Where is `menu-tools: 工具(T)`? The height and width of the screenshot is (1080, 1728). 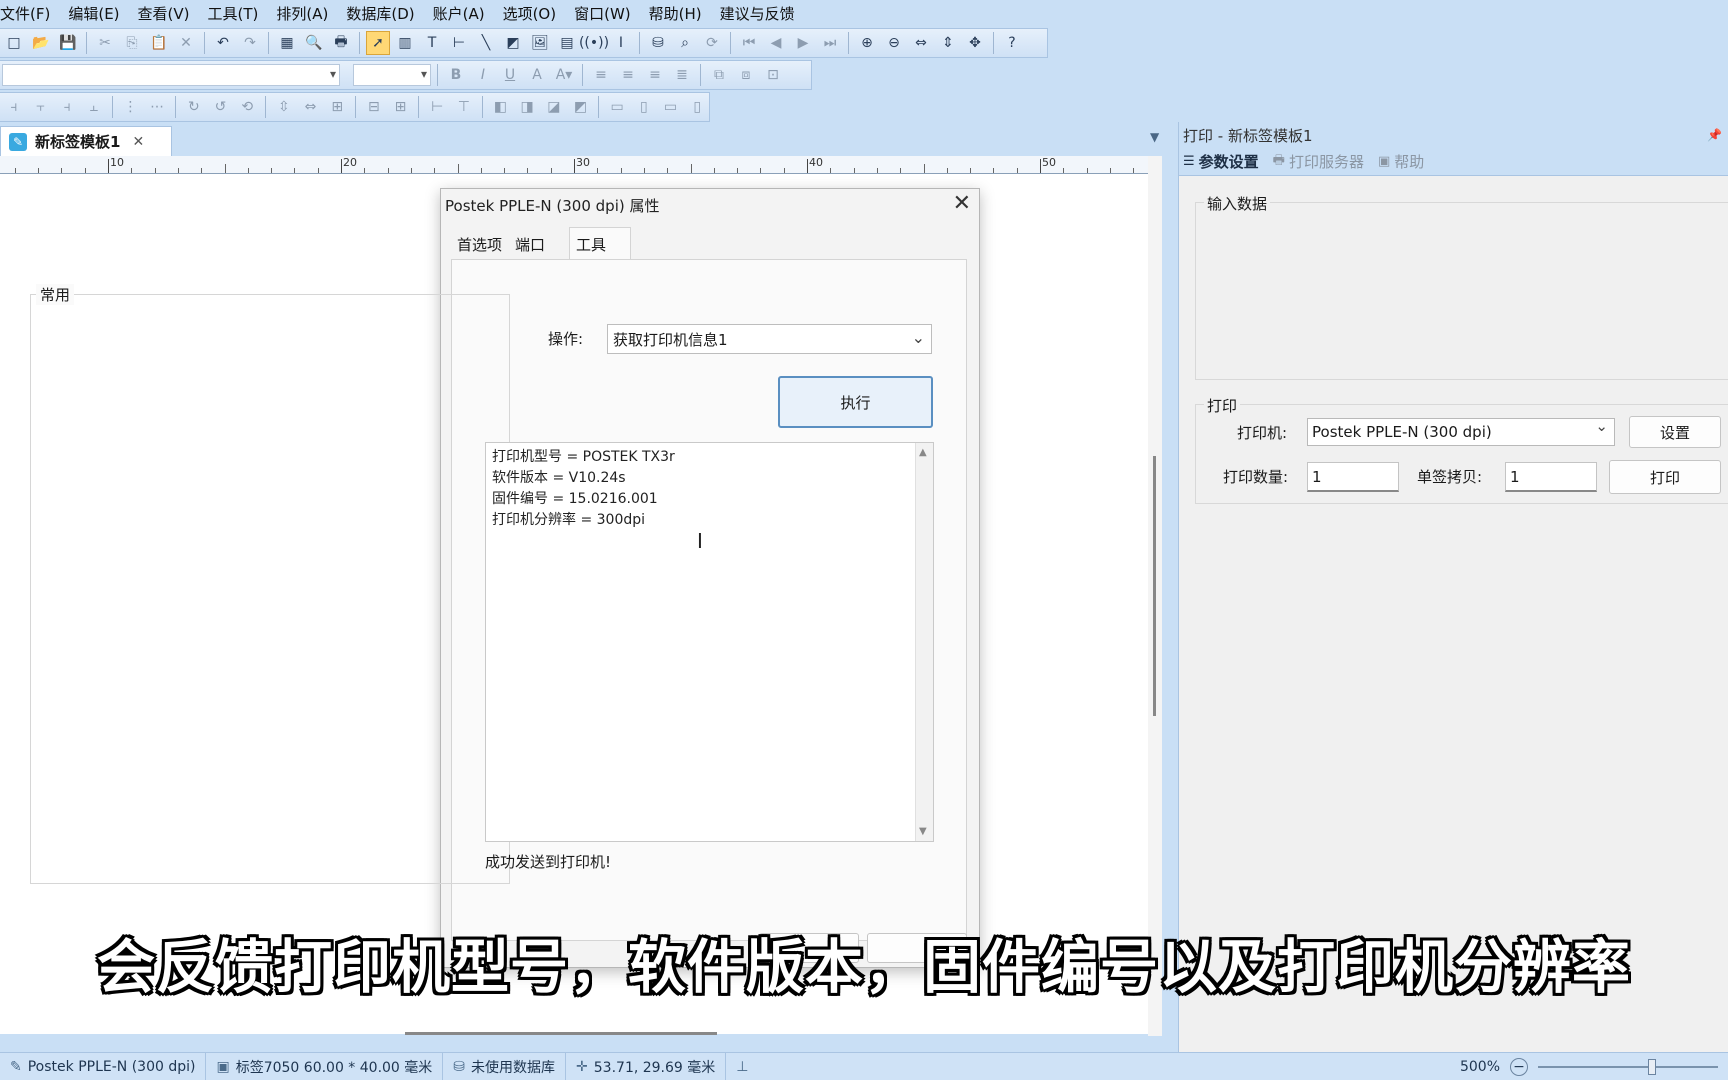 menu-tools: 工具(T) is located at coordinates (233, 13).